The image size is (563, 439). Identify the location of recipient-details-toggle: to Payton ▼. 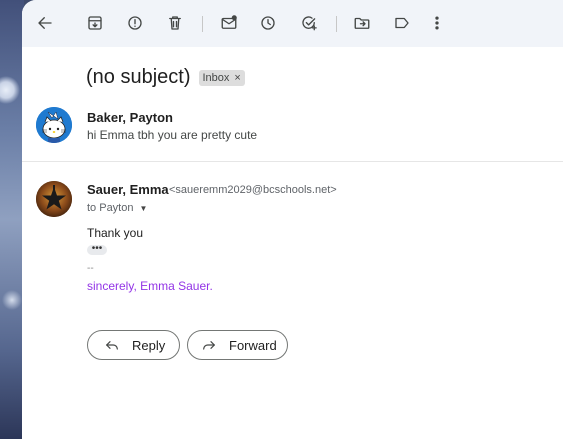
(117, 208).